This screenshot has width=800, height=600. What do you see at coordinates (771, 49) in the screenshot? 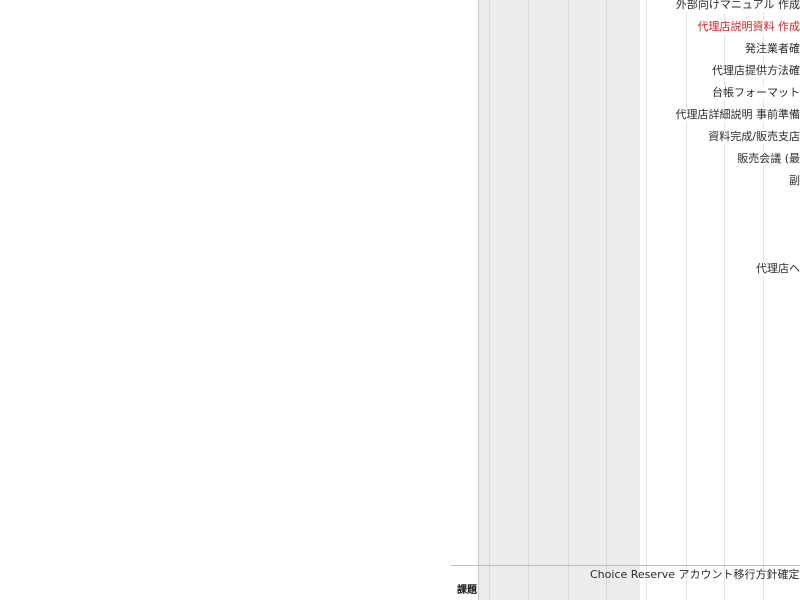
I see `task-label-vendor-confirm: 発注業者確` at bounding box center [771, 49].